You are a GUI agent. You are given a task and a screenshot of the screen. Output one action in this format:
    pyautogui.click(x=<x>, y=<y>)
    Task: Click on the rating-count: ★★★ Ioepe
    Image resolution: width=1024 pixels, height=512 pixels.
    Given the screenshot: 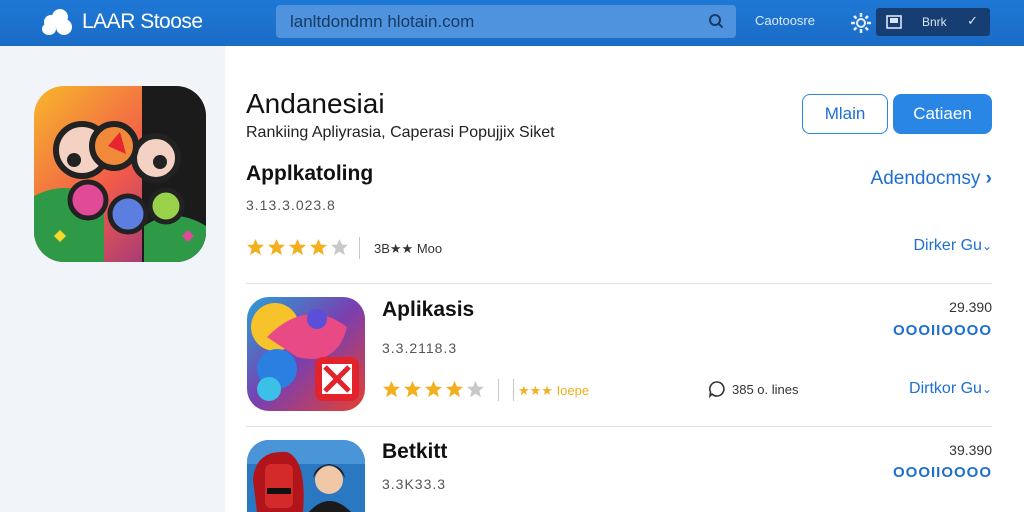 What is the action you would take?
    pyautogui.click(x=553, y=391)
    